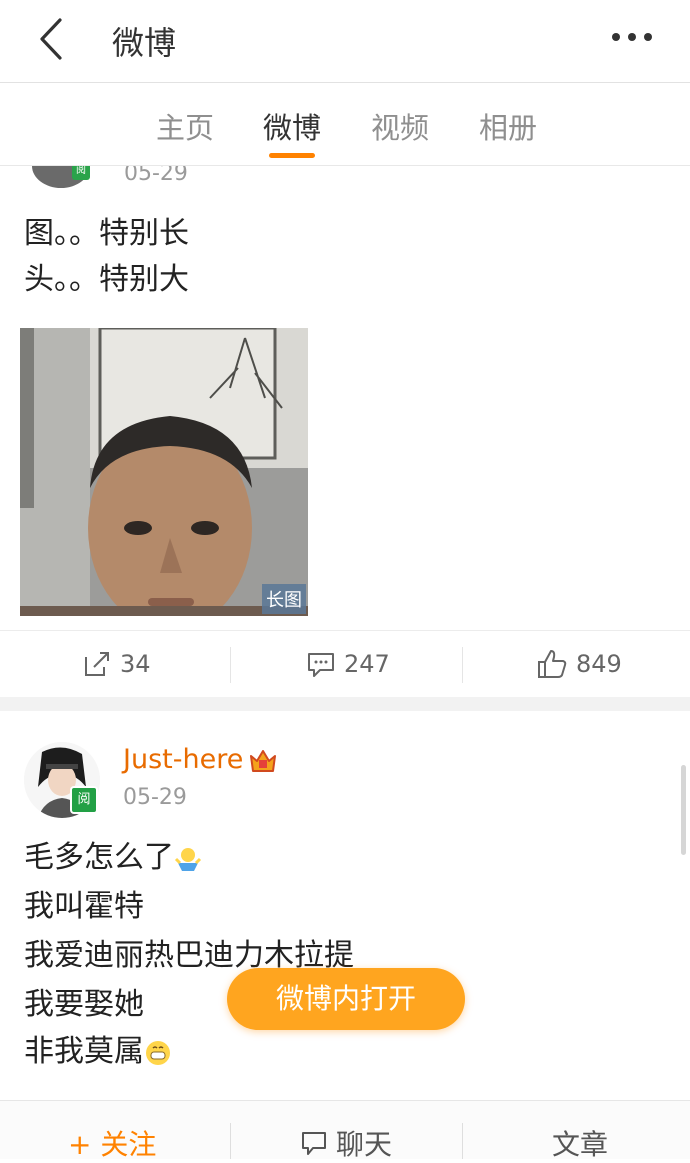 The height and width of the screenshot is (1163, 690). Describe the element at coordinates (97, 664) in the screenshot. I see `repost-icon` at that location.